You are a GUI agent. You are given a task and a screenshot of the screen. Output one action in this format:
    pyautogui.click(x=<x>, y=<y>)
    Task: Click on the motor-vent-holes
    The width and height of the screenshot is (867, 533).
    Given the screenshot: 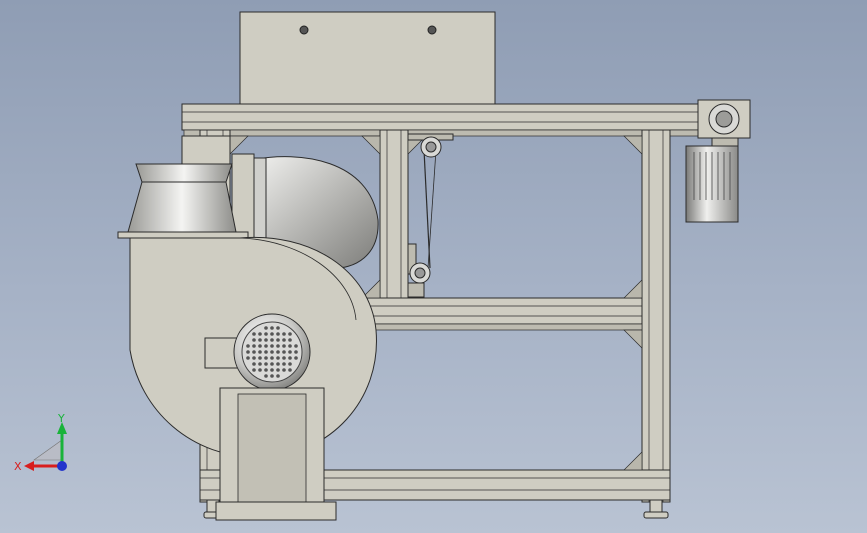 What is the action you would take?
    pyautogui.click(x=272, y=352)
    